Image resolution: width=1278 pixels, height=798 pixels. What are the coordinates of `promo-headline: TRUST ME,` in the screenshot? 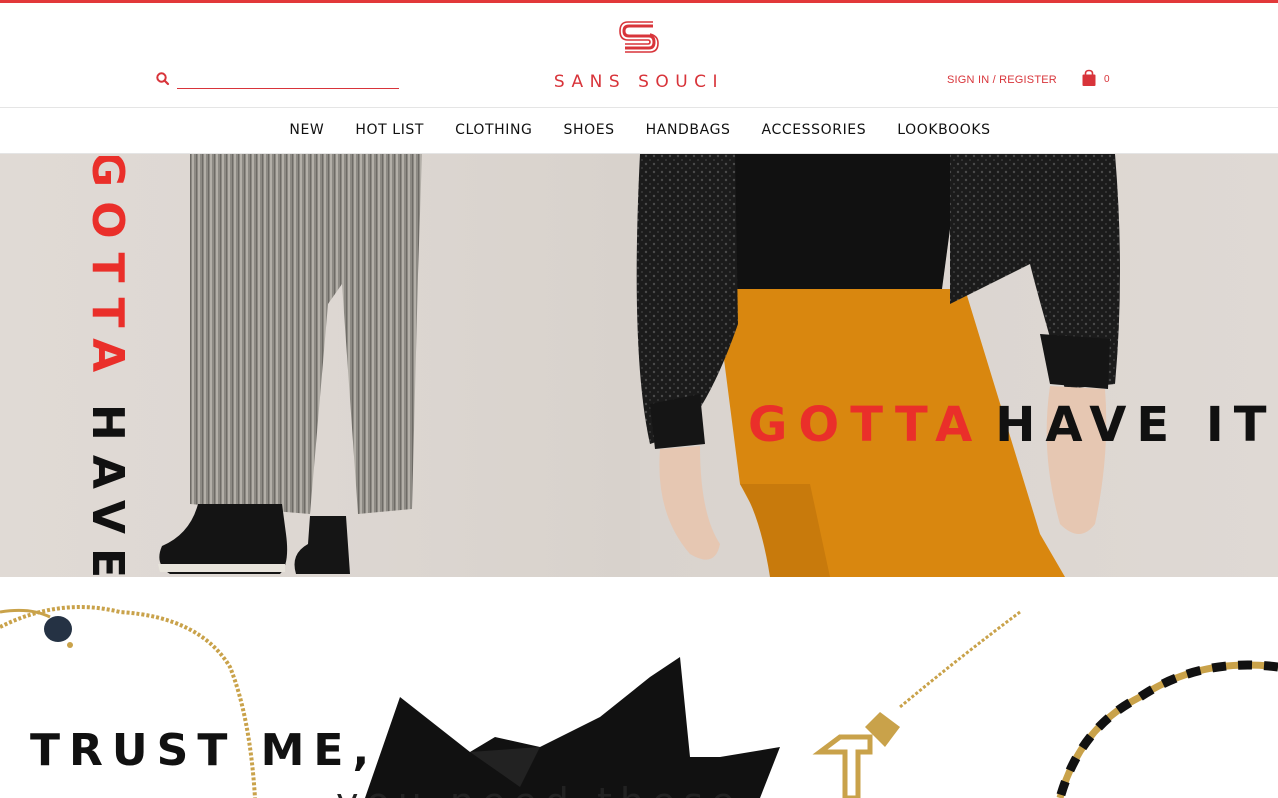 It's located at (204, 750).